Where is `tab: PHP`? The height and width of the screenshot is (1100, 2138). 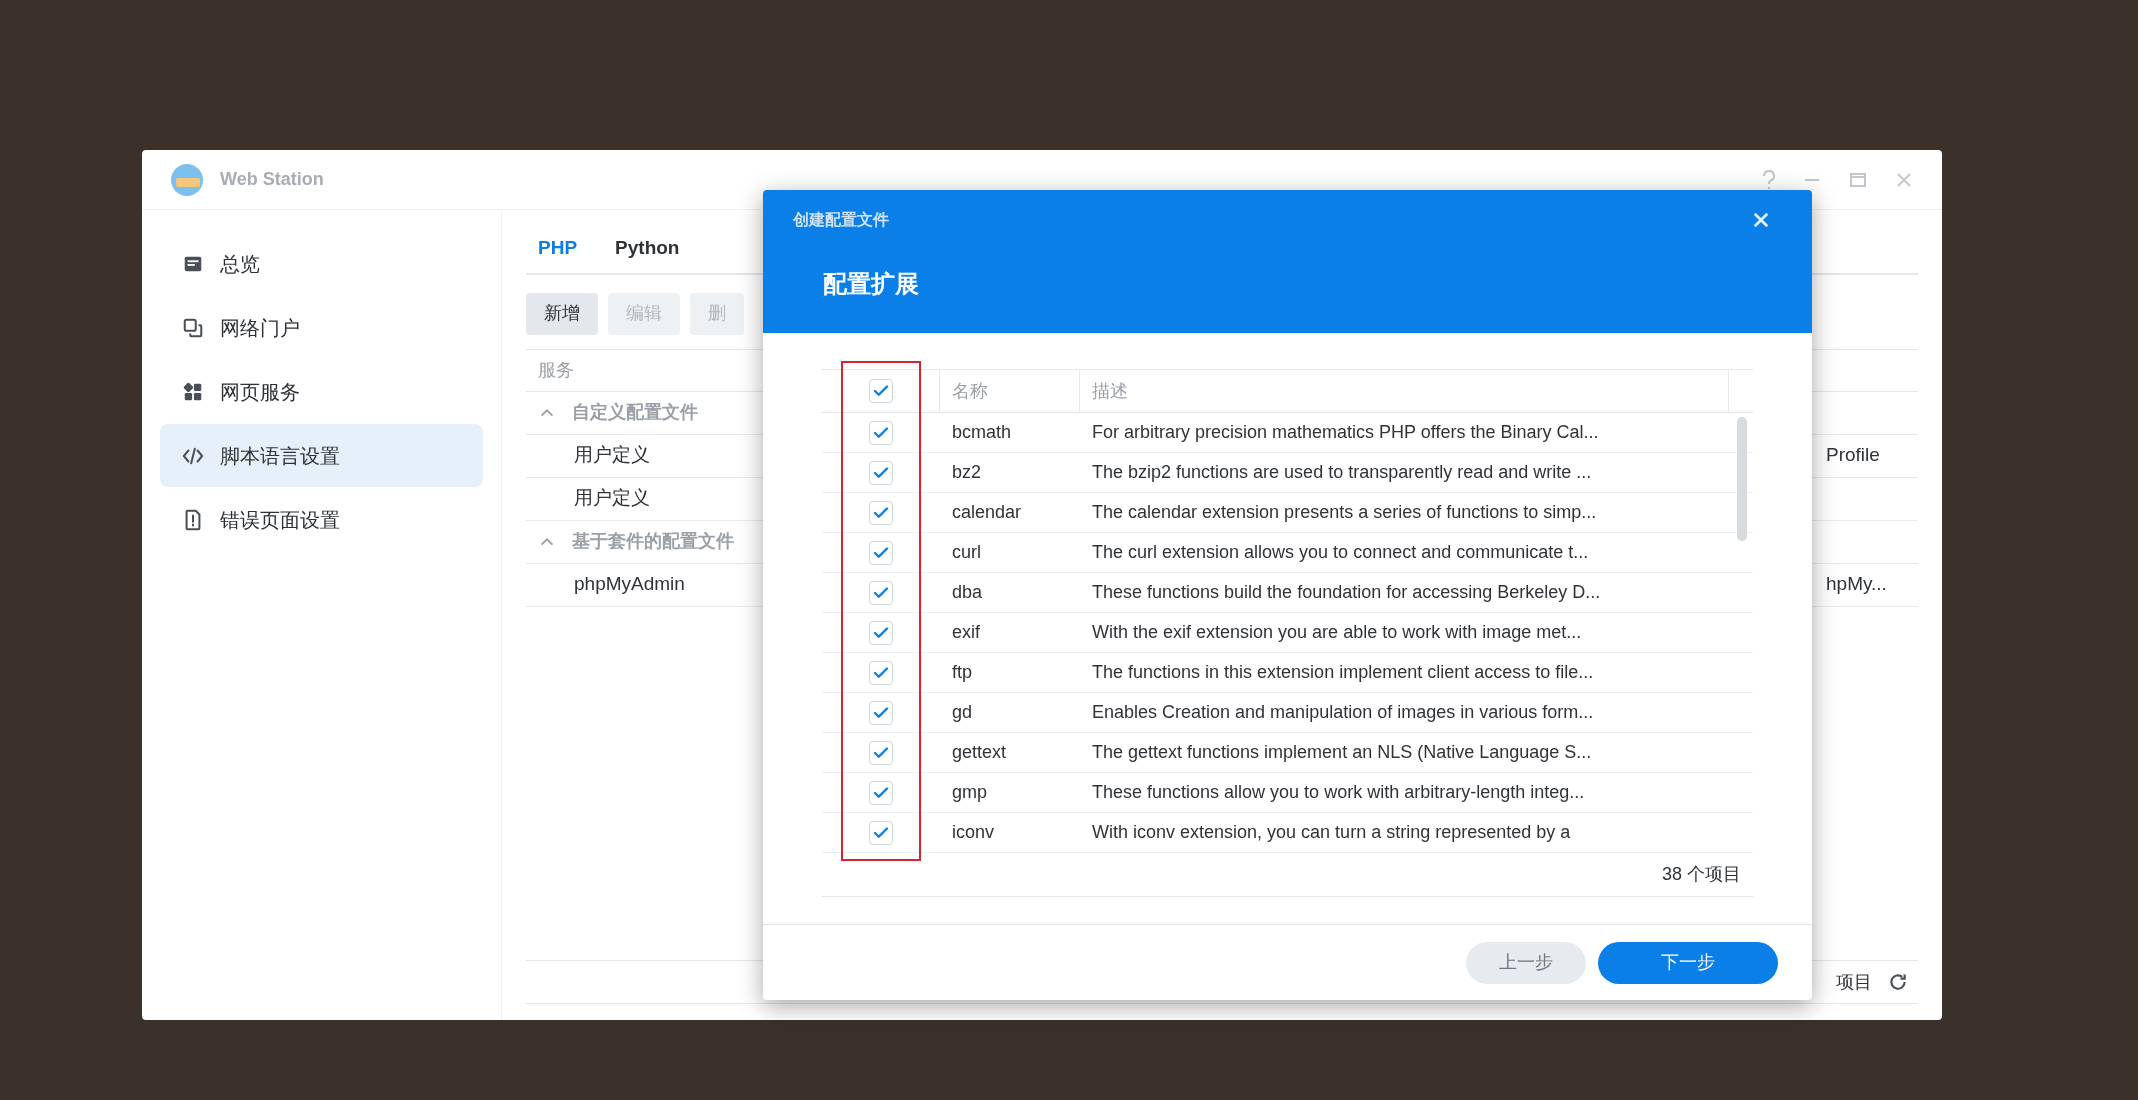
tab: PHP is located at coordinates (558, 248).